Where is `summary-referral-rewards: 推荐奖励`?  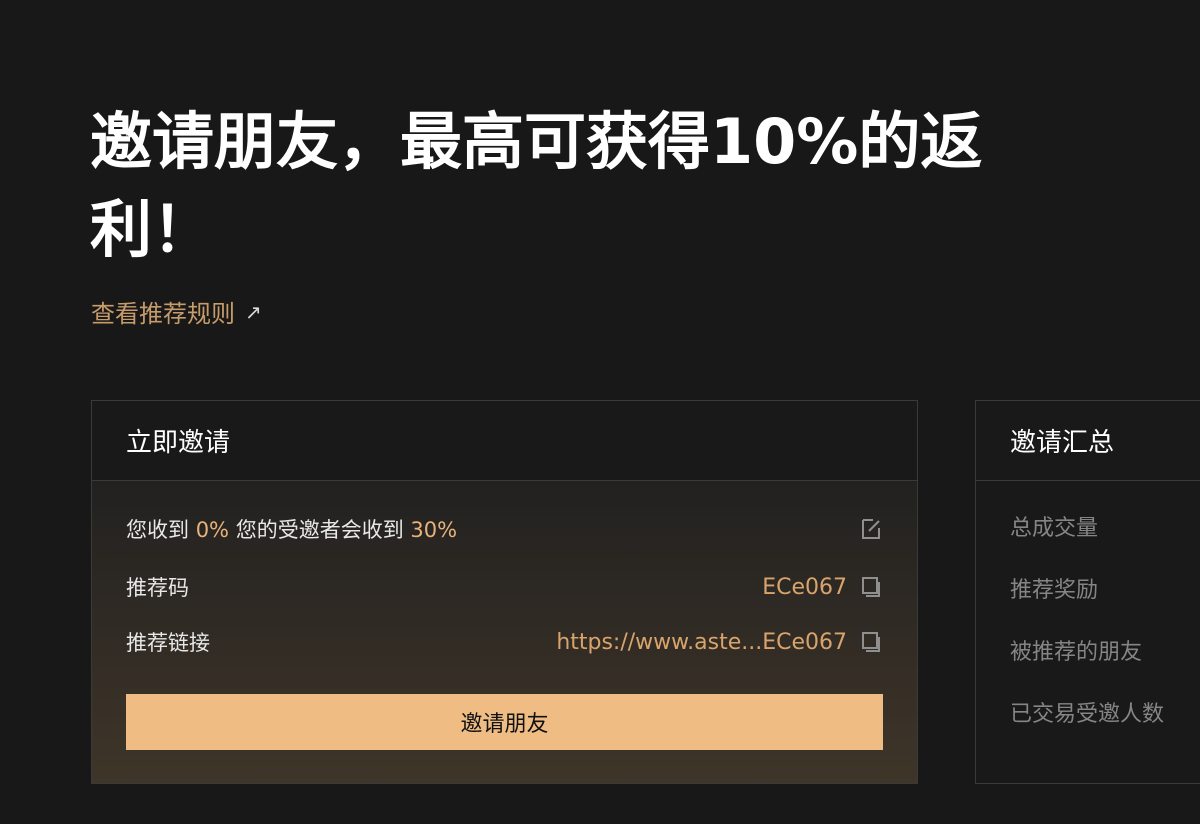
summary-referral-rewards: 推荐奖励 is located at coordinates (1054, 590).